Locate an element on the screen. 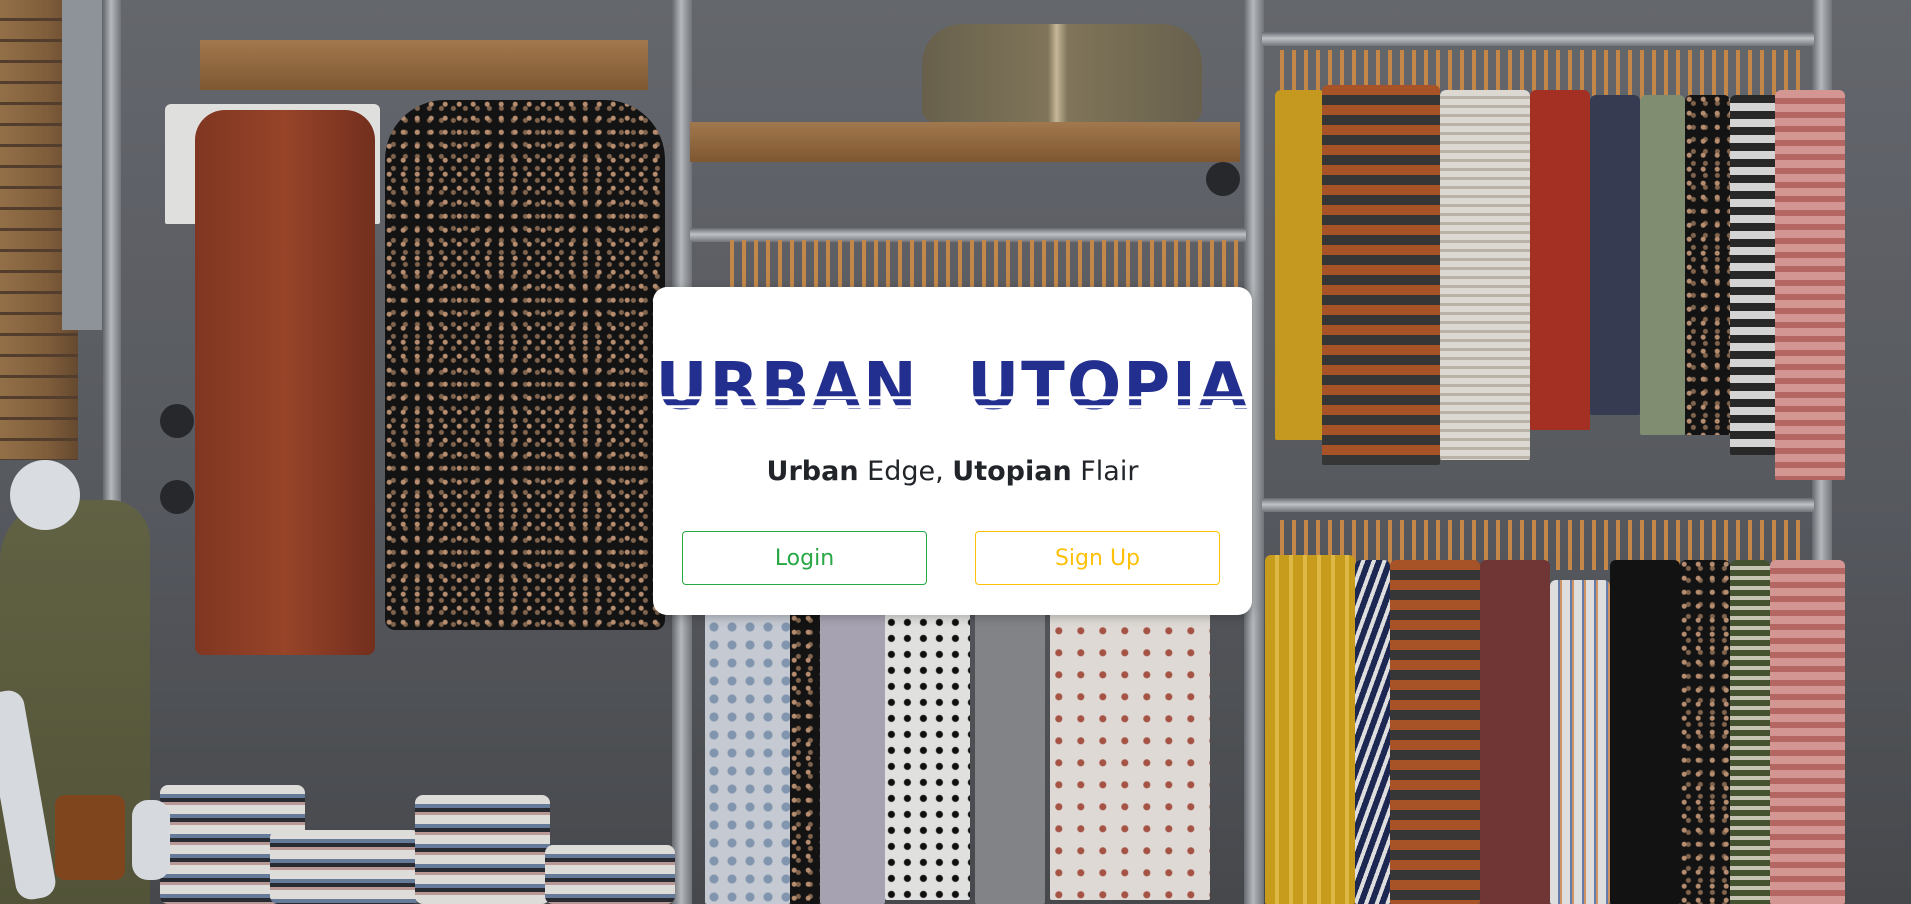 The width and height of the screenshot is (1911, 904). login-button: Login is located at coordinates (804, 558).